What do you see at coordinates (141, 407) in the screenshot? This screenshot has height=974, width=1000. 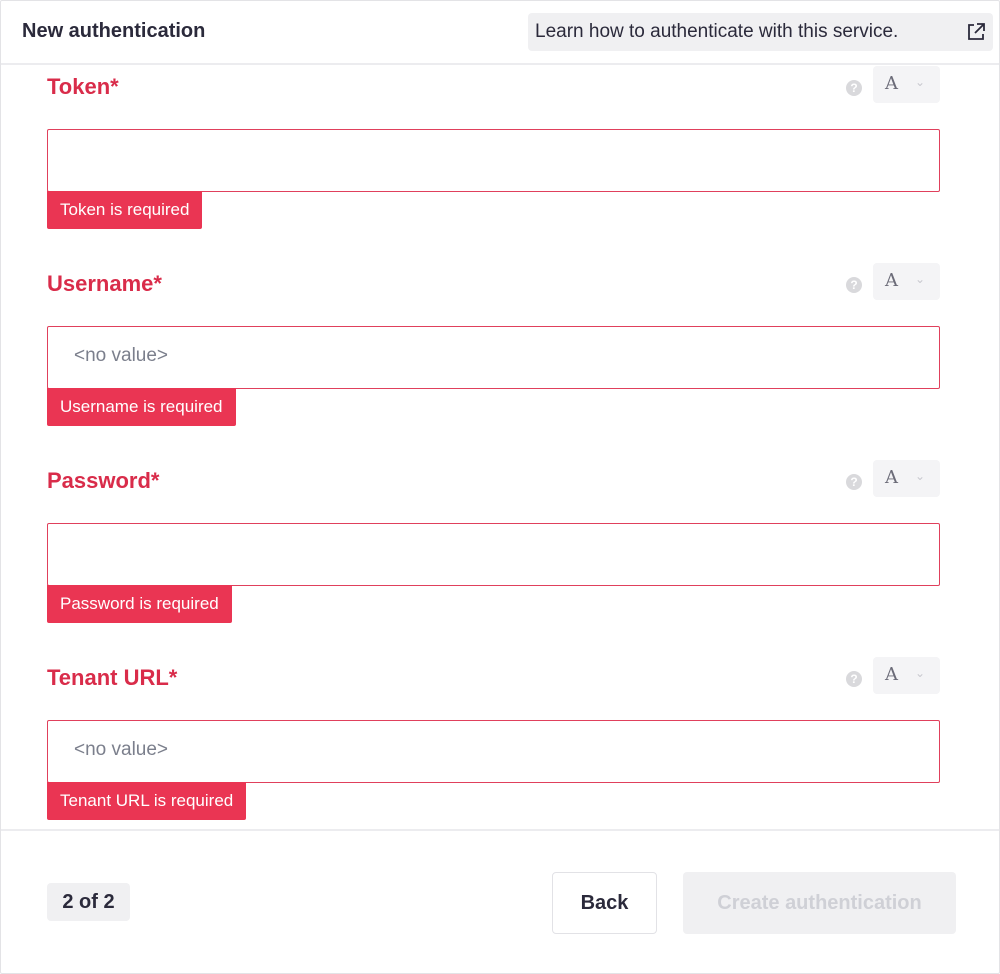 I see `error-message: Username is required` at bounding box center [141, 407].